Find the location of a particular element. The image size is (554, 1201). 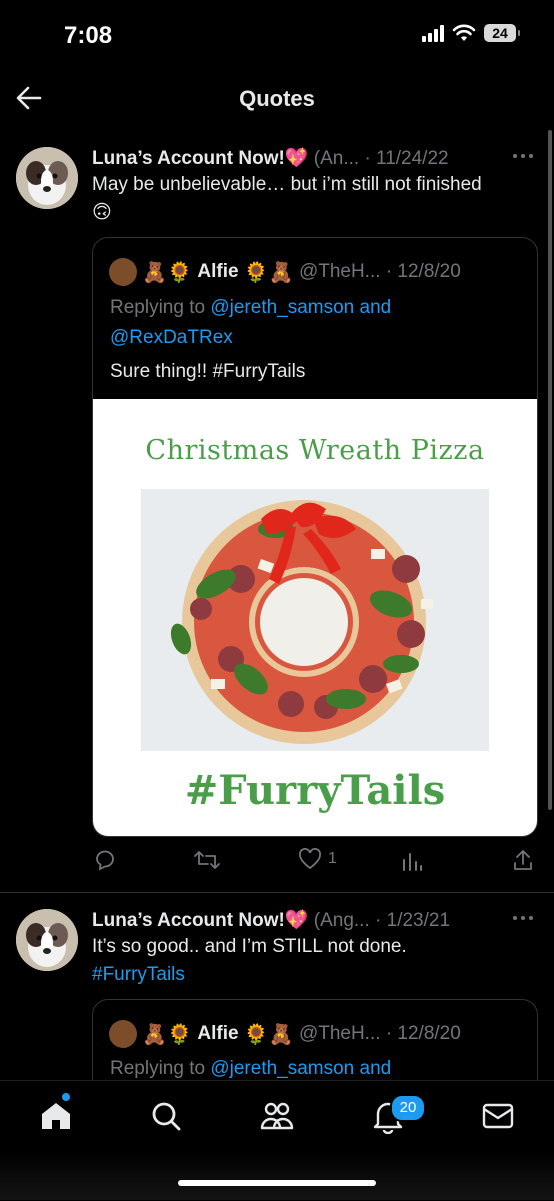

views-icon is located at coordinates (412, 861).